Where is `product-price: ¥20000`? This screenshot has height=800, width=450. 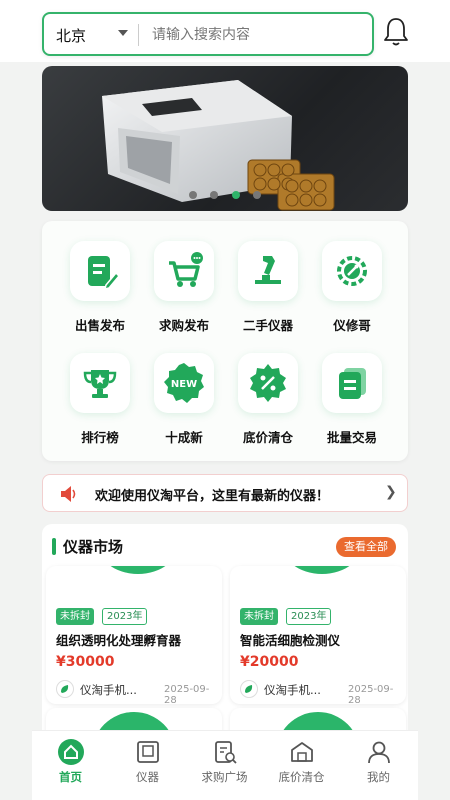
product-price: ¥20000 is located at coordinates (269, 662).